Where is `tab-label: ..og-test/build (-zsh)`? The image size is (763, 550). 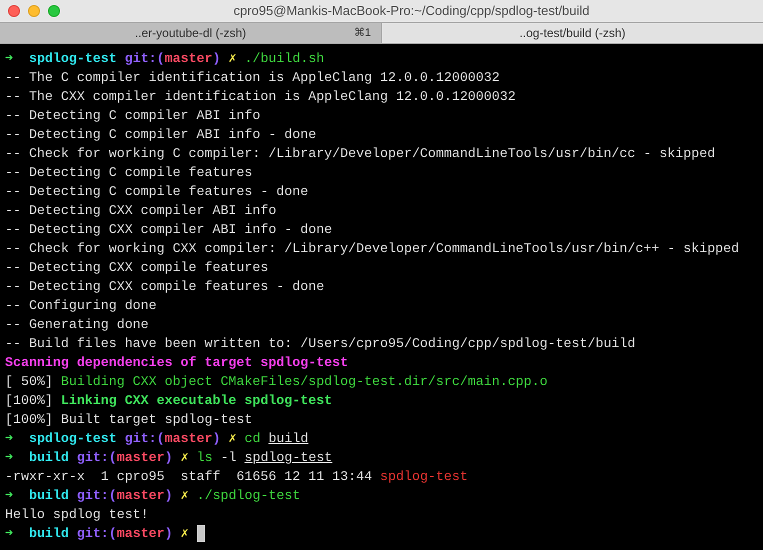 tab-label: ..og-test/build (-zsh) is located at coordinates (572, 33).